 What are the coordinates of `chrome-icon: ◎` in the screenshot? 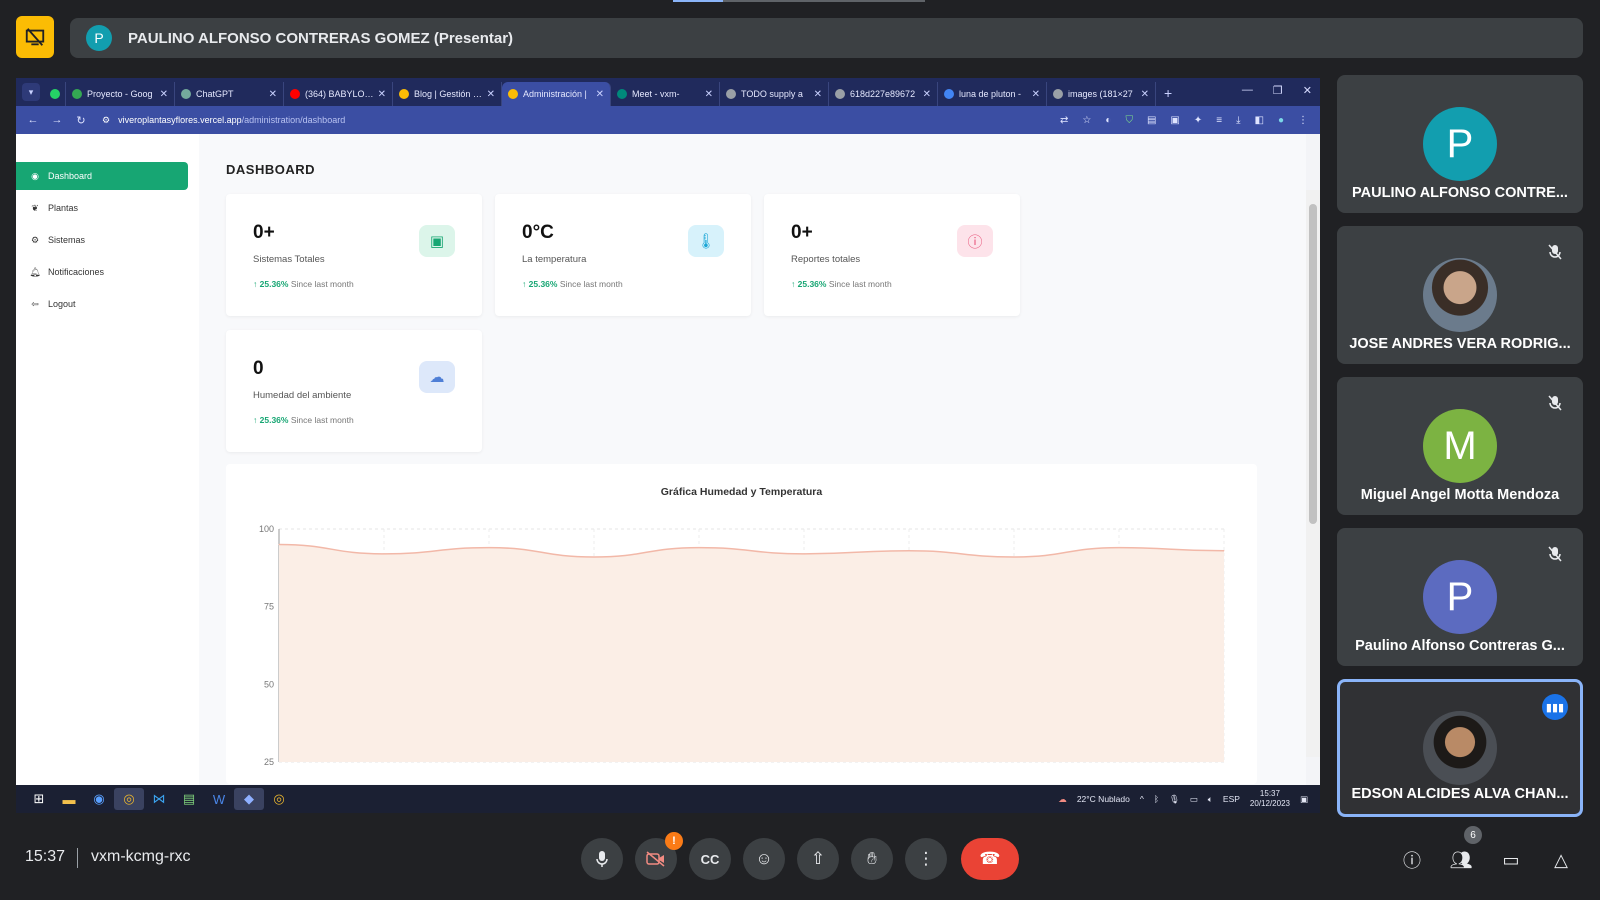 It's located at (129, 799).